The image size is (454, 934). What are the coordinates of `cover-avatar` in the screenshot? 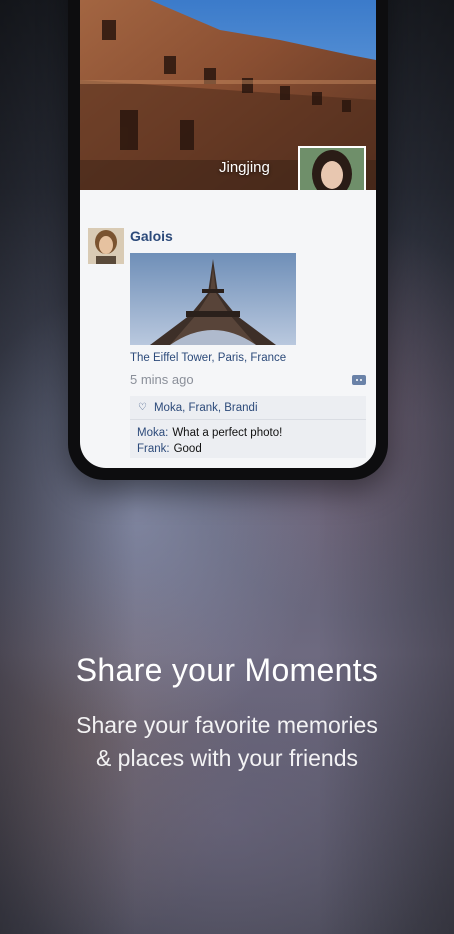 It's located at (332, 168).